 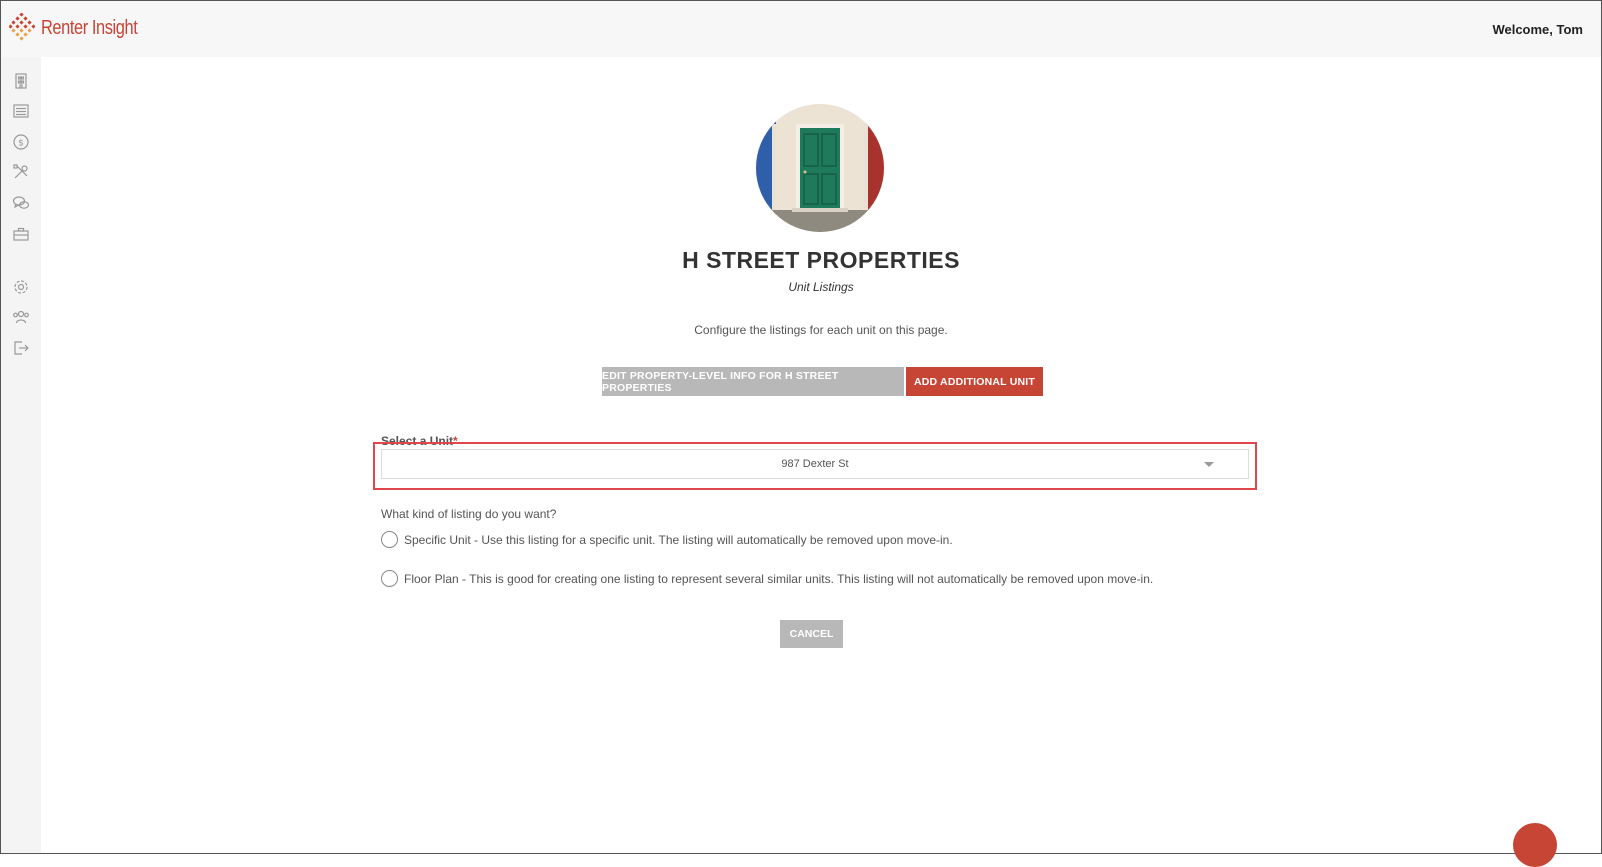 What do you see at coordinates (1209, 464) in the screenshot?
I see `chevron-down-icon` at bounding box center [1209, 464].